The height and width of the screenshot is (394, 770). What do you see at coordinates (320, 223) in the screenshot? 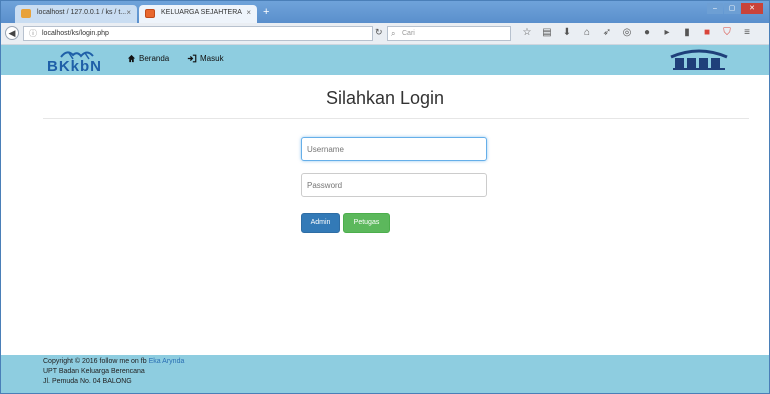
I see `admin-login-button: Admin` at bounding box center [320, 223].